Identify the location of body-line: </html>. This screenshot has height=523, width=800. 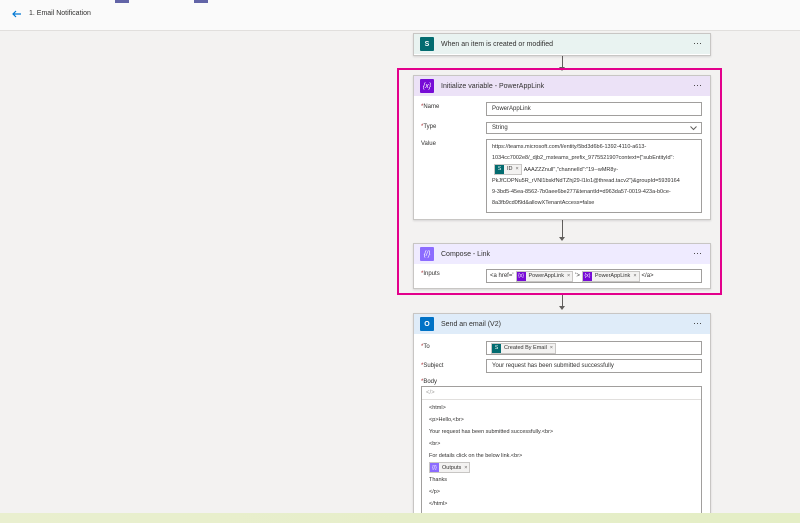
(438, 504).